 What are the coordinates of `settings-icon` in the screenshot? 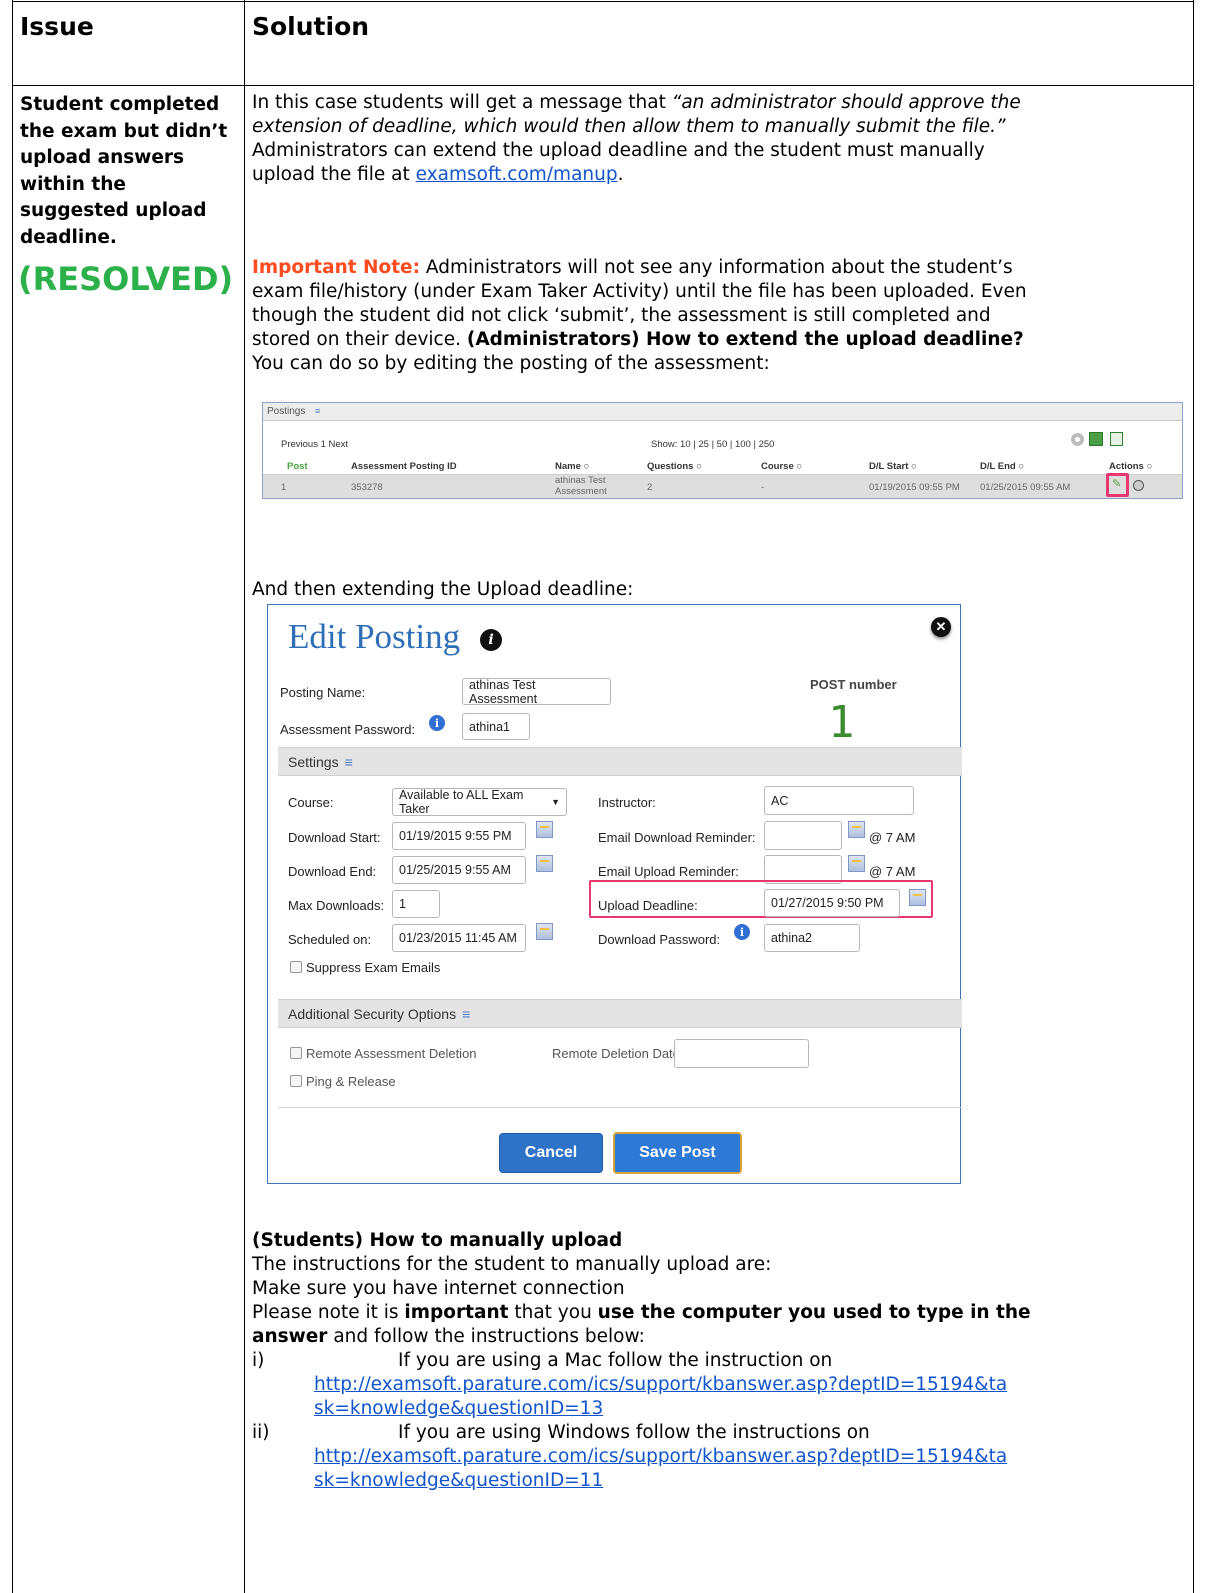 It's located at (1077, 439).